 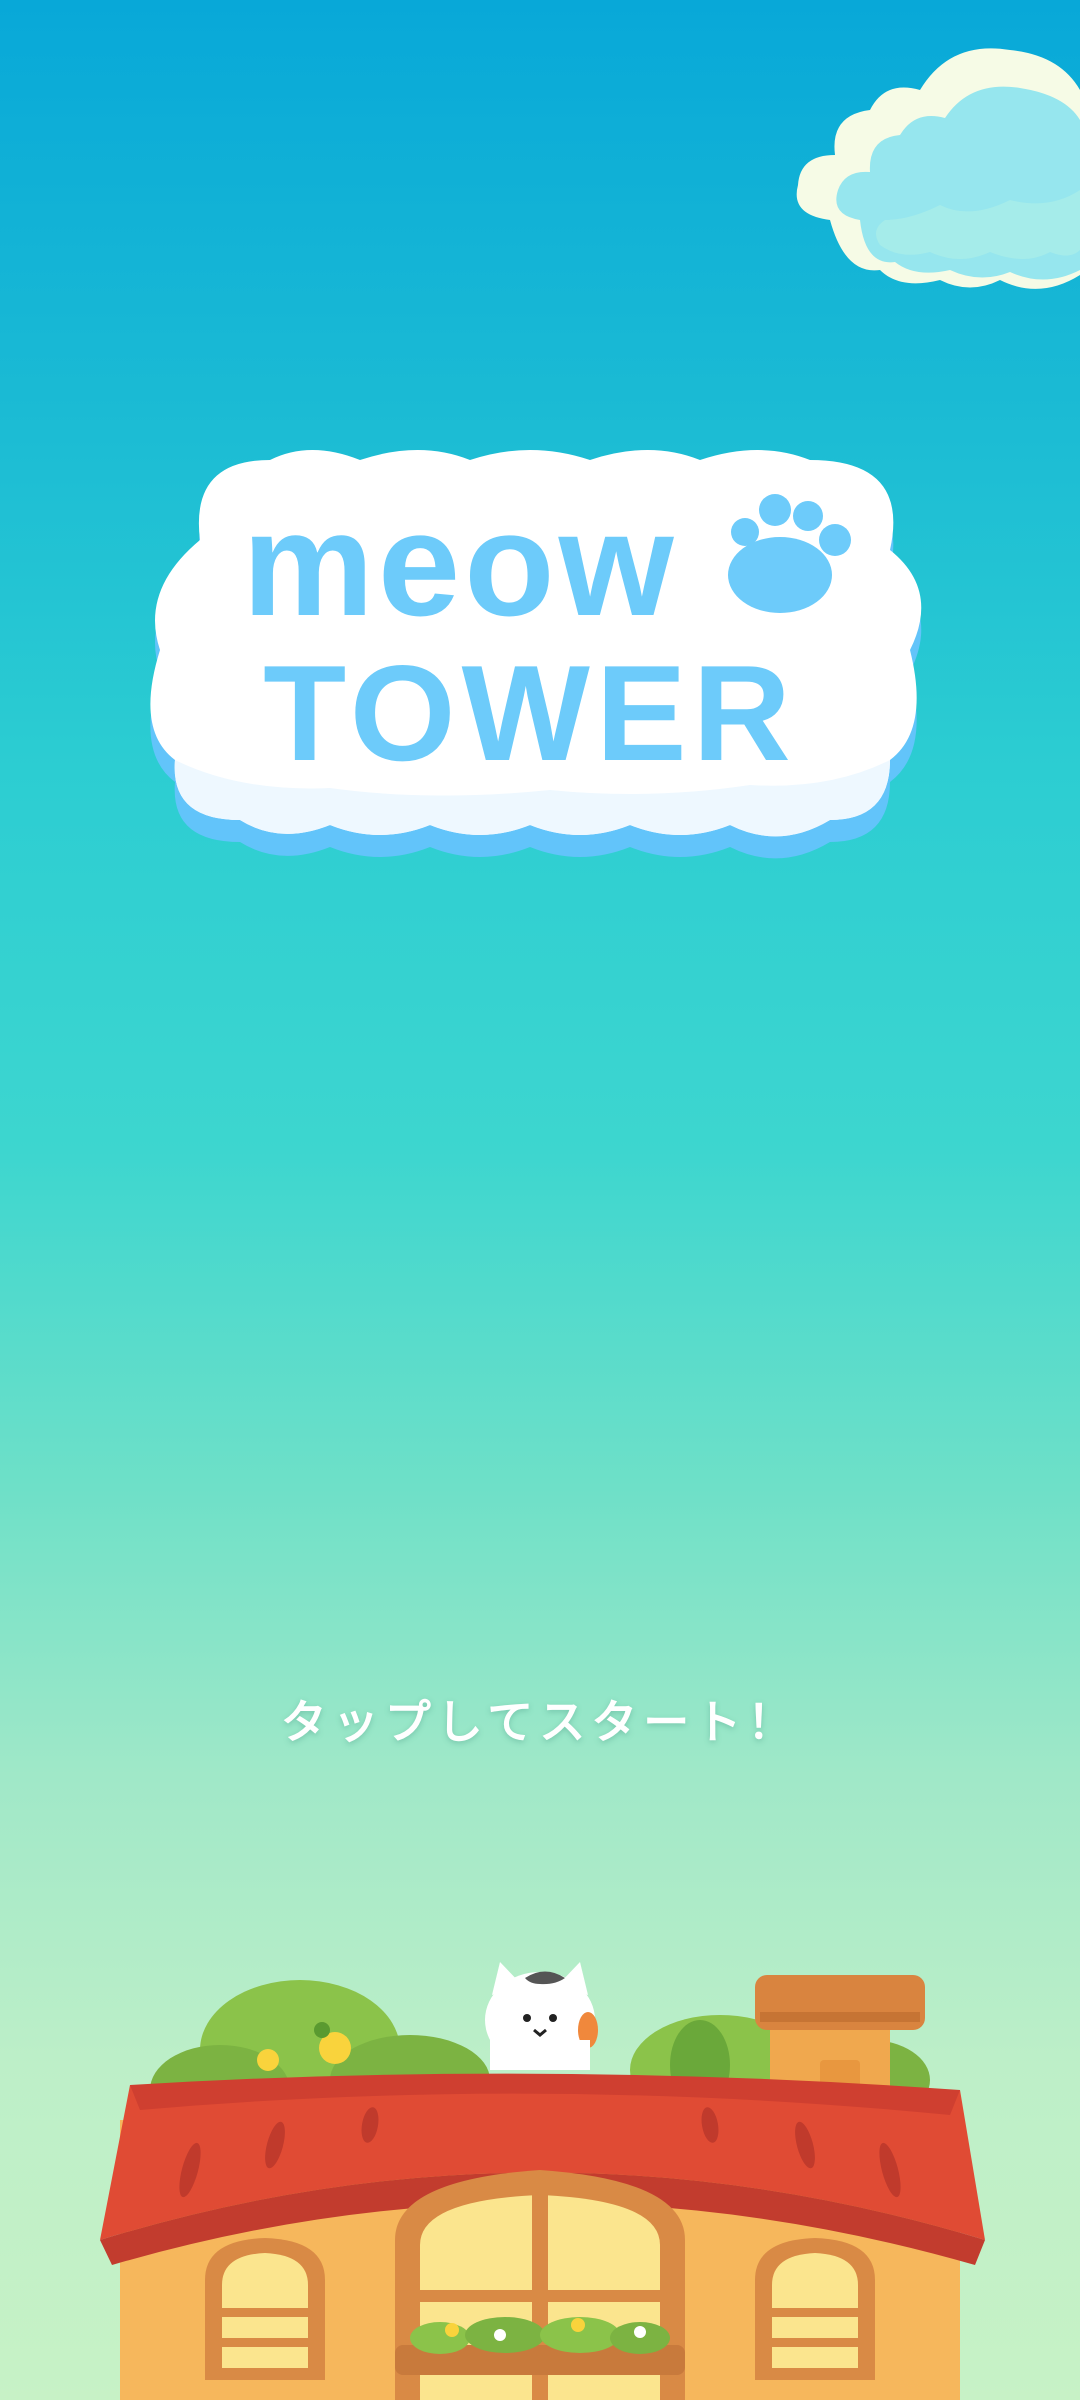 I want to click on center-window, so click(x=540, y=2285).